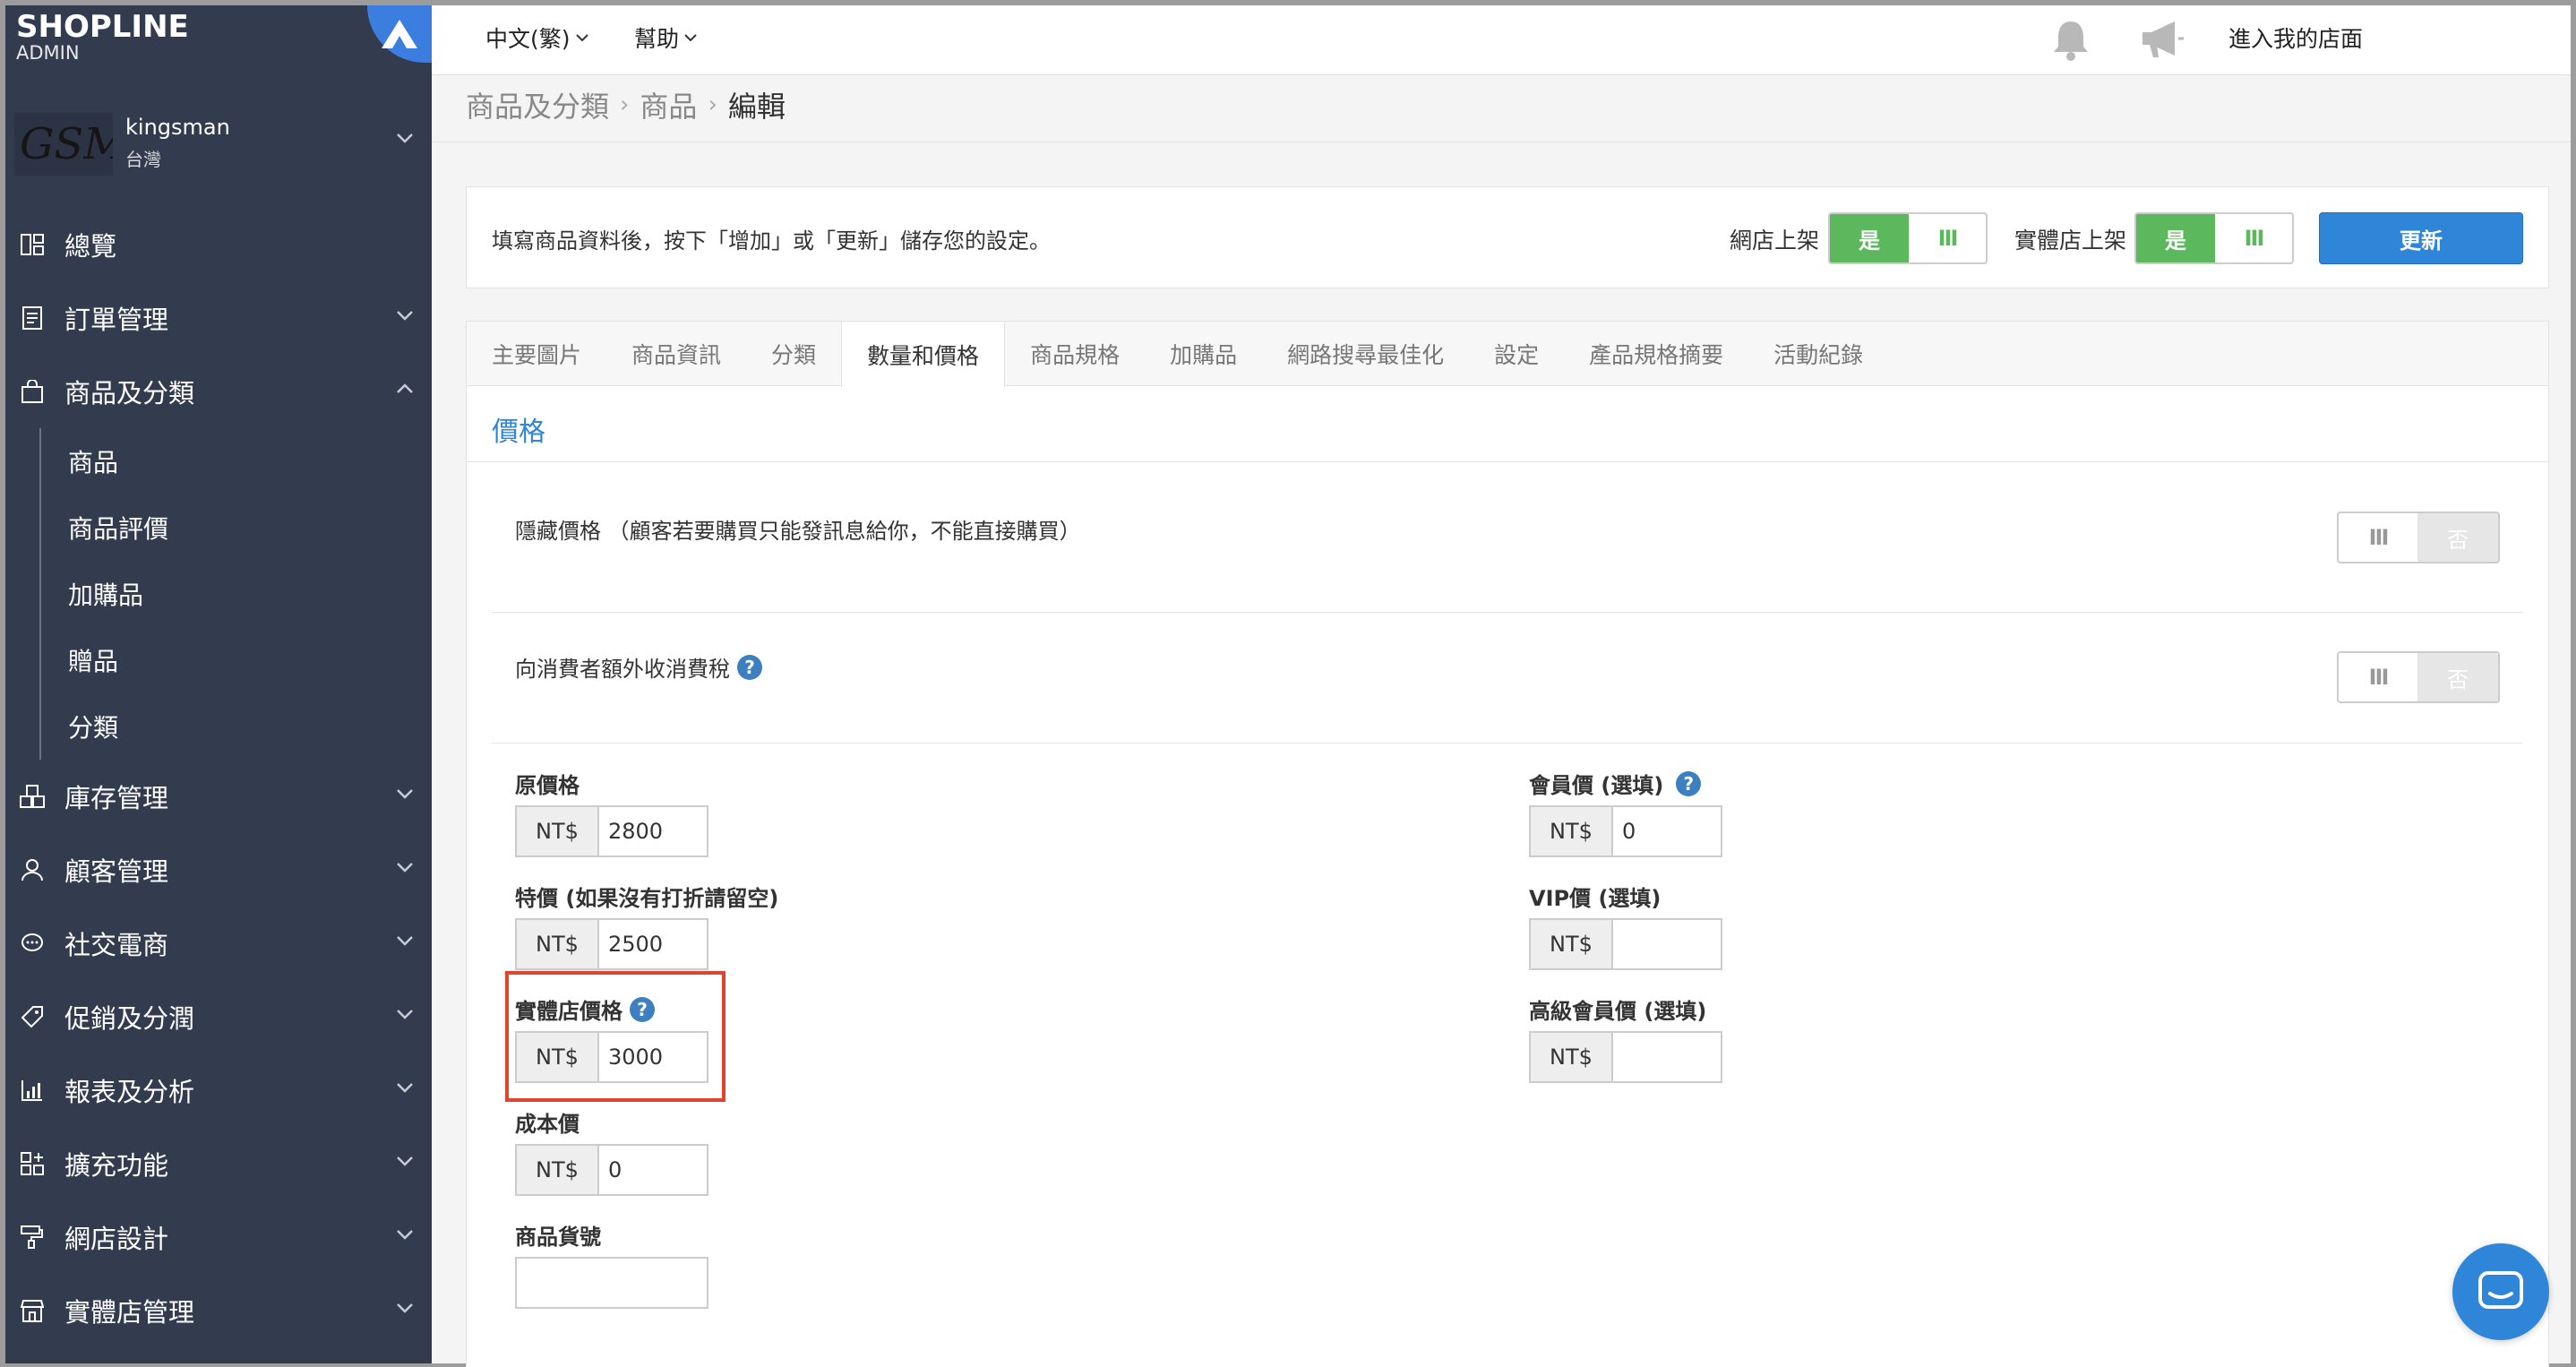  Describe the element at coordinates (653, 944) in the screenshot. I see `sale-price-value: 2500` at that location.